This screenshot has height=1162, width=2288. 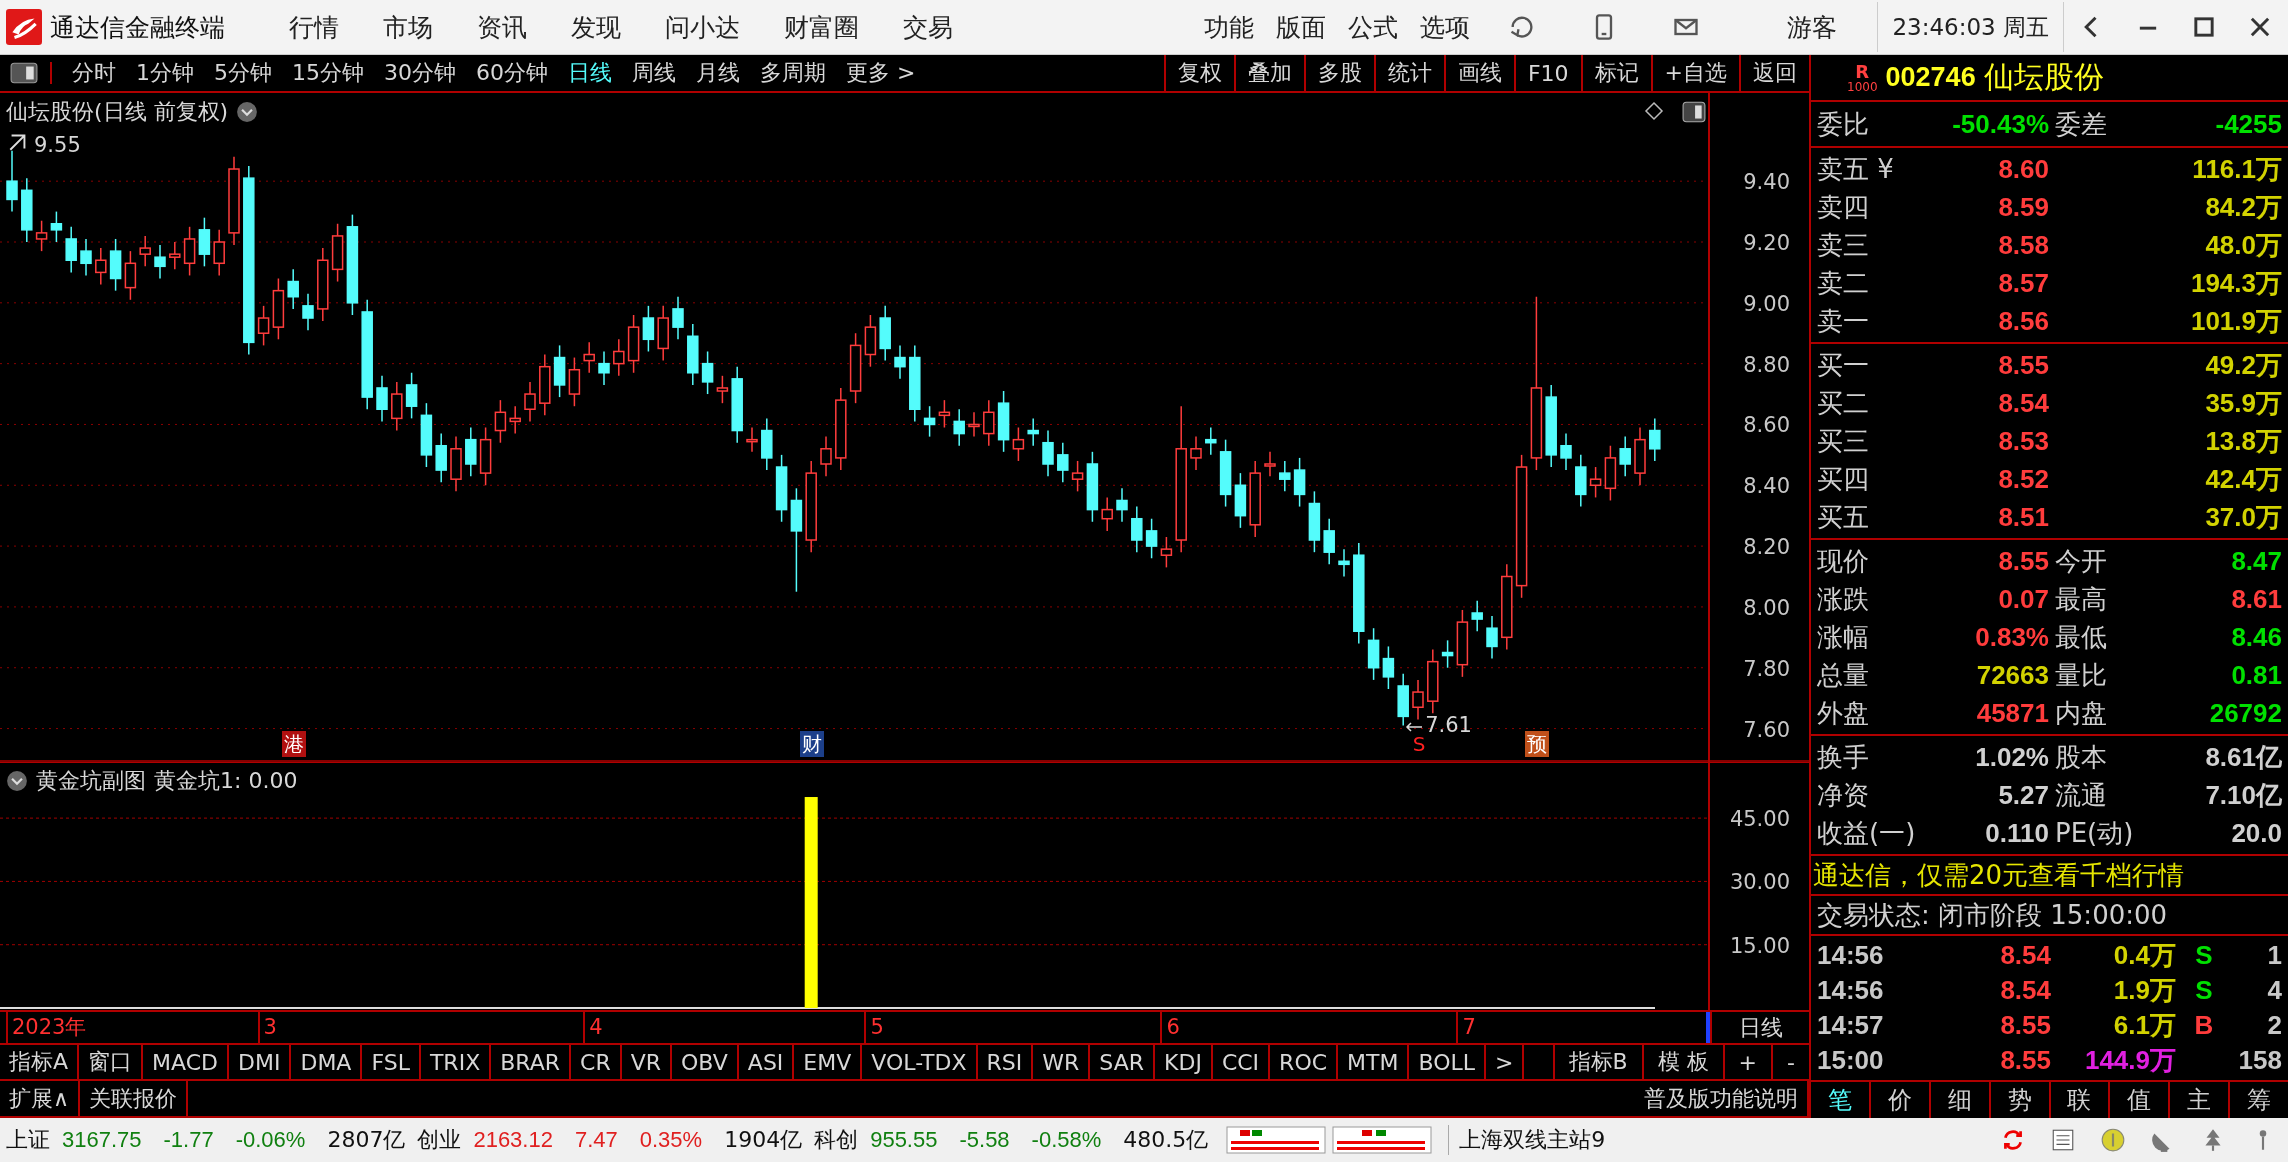 What do you see at coordinates (260, 1062) in the screenshot?
I see `indicator-tab: DMI` at bounding box center [260, 1062].